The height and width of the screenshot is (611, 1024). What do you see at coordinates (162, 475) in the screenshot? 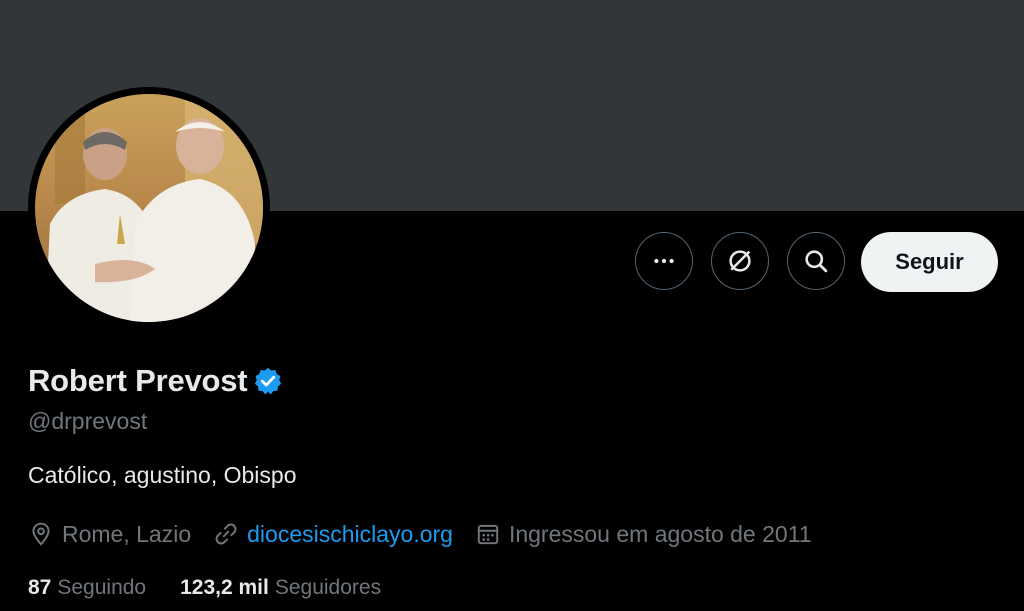
I see `bio: Católico, agustino, Obispo` at bounding box center [162, 475].